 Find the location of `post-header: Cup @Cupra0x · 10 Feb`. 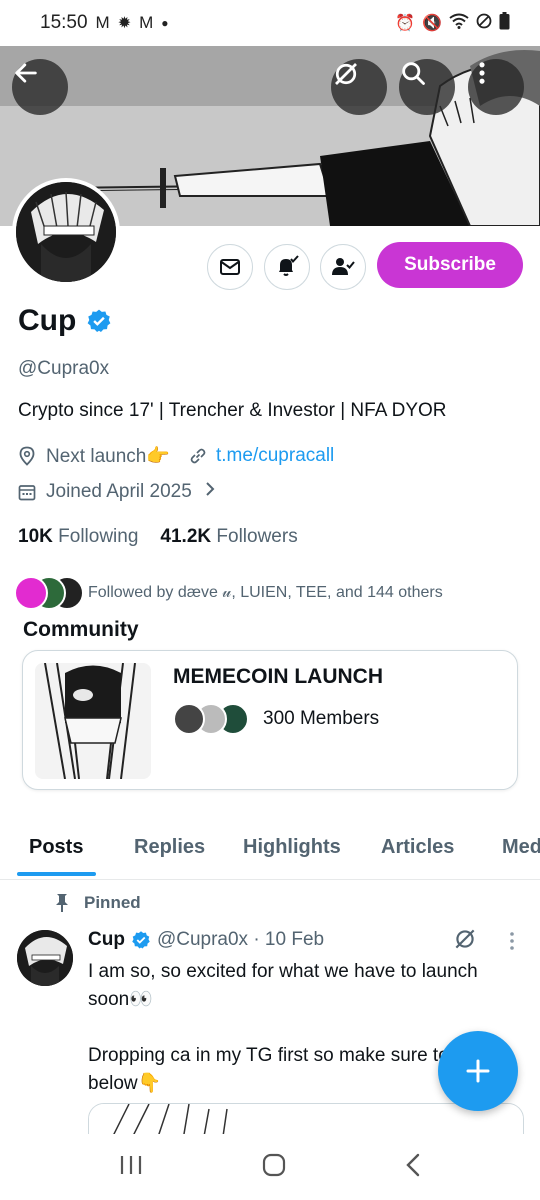

post-header: Cup @Cupra0x · 10 Feb is located at coordinates (206, 940).